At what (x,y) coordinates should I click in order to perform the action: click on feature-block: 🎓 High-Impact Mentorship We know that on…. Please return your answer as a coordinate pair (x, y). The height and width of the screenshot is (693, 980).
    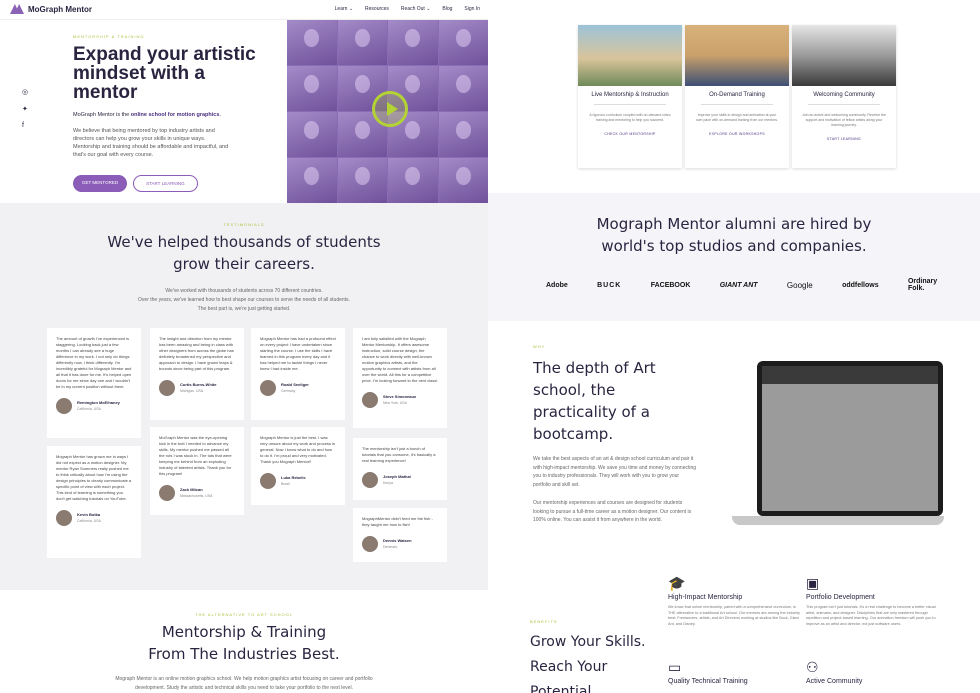
    Looking at the image, I should click on (734, 601).